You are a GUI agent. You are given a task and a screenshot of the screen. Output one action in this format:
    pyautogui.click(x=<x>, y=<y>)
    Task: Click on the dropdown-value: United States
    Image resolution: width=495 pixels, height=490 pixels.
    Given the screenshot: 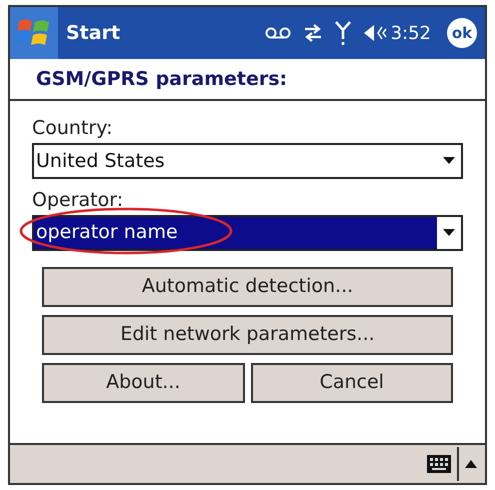 What is the action you would take?
    pyautogui.click(x=100, y=161)
    